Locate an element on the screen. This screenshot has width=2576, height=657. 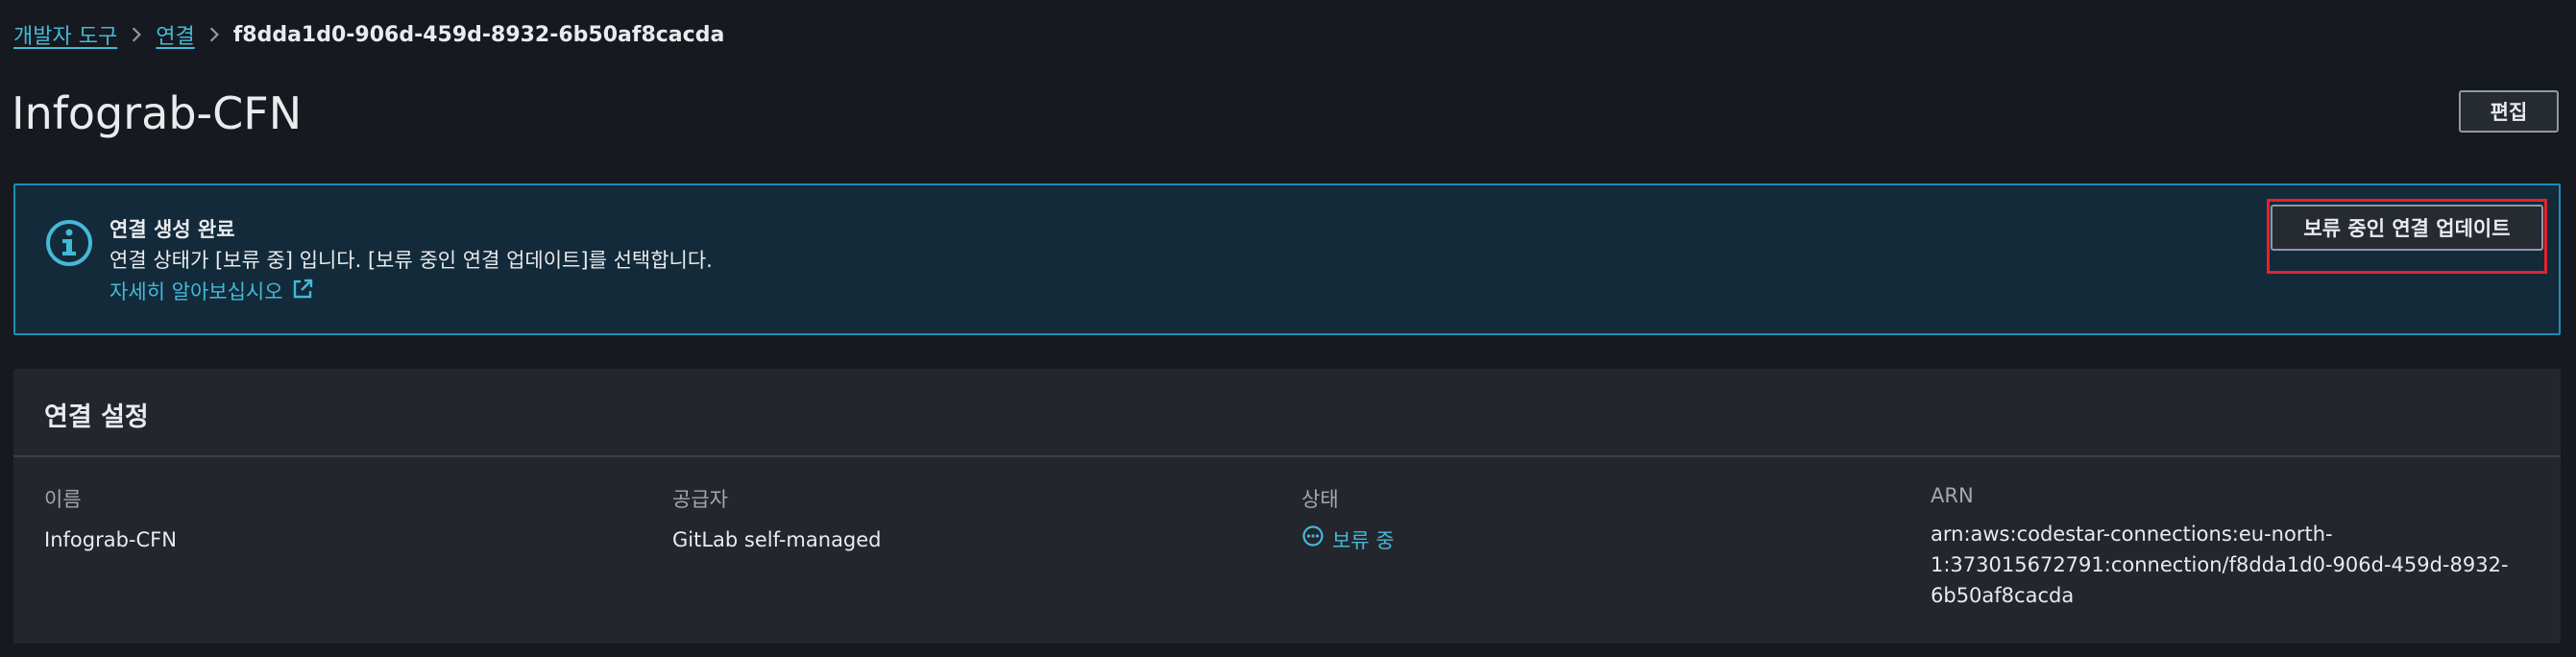
provider-field: 공급자 GitLab self-managed is located at coordinates (777, 519).